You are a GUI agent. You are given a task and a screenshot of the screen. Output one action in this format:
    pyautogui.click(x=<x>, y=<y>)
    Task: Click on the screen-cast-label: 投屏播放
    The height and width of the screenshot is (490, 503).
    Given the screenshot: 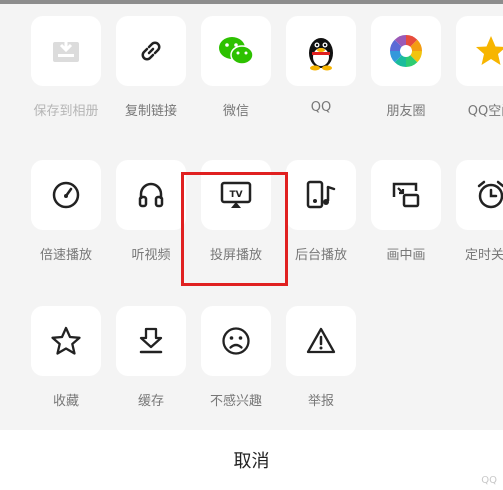 What is the action you would take?
    pyautogui.click(x=235, y=255)
    